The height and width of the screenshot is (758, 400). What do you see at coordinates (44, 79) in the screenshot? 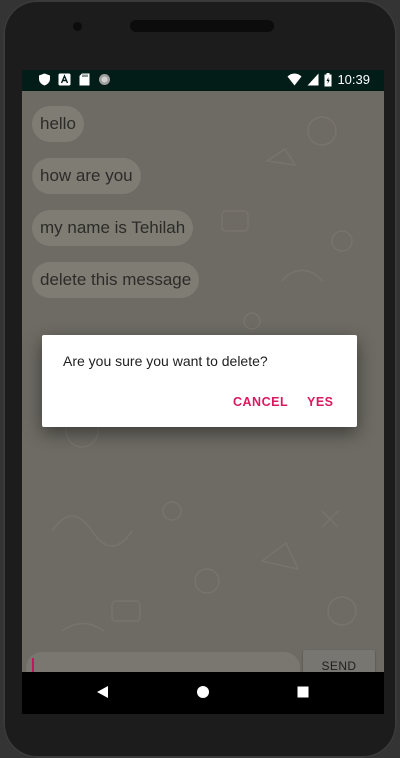
I see `shield-icon` at bounding box center [44, 79].